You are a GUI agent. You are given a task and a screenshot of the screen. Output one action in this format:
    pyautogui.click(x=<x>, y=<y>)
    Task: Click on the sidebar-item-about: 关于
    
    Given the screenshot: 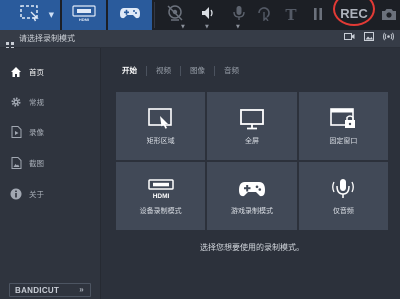 What is the action you would take?
    pyautogui.click(x=50, y=194)
    